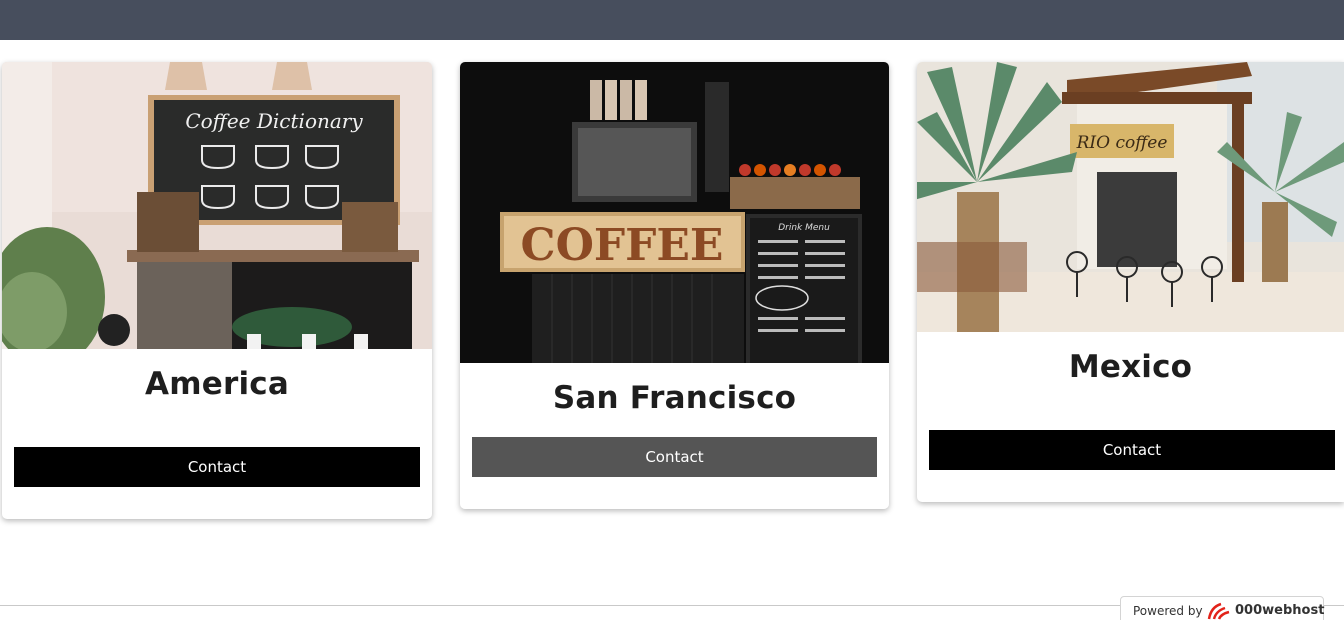 This screenshot has height=620, width=1344. I want to click on coffee-sign-text: COFFEE, so click(622, 245).